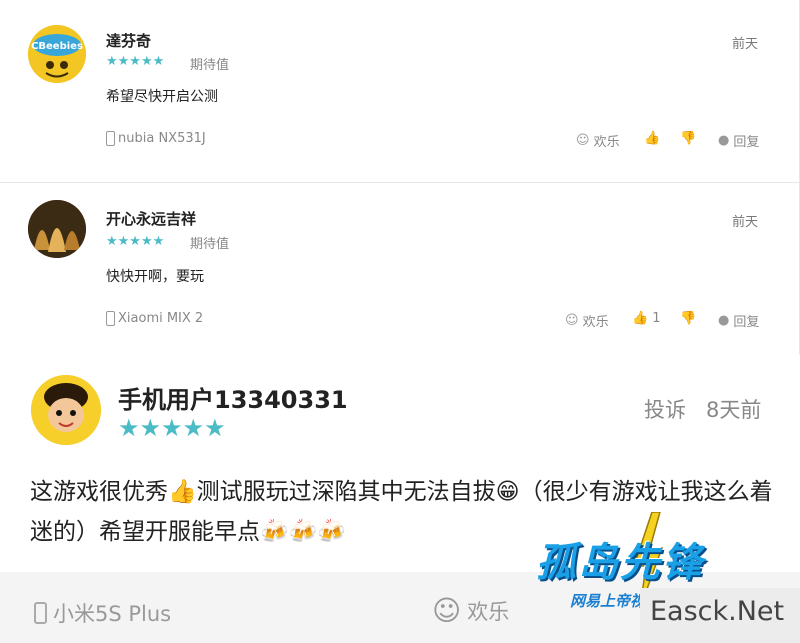 The width and height of the screenshot is (800, 643). What do you see at coordinates (303, 532) in the screenshot?
I see `beer-emoji-icon: 🍻🍻🍻` at bounding box center [303, 532].